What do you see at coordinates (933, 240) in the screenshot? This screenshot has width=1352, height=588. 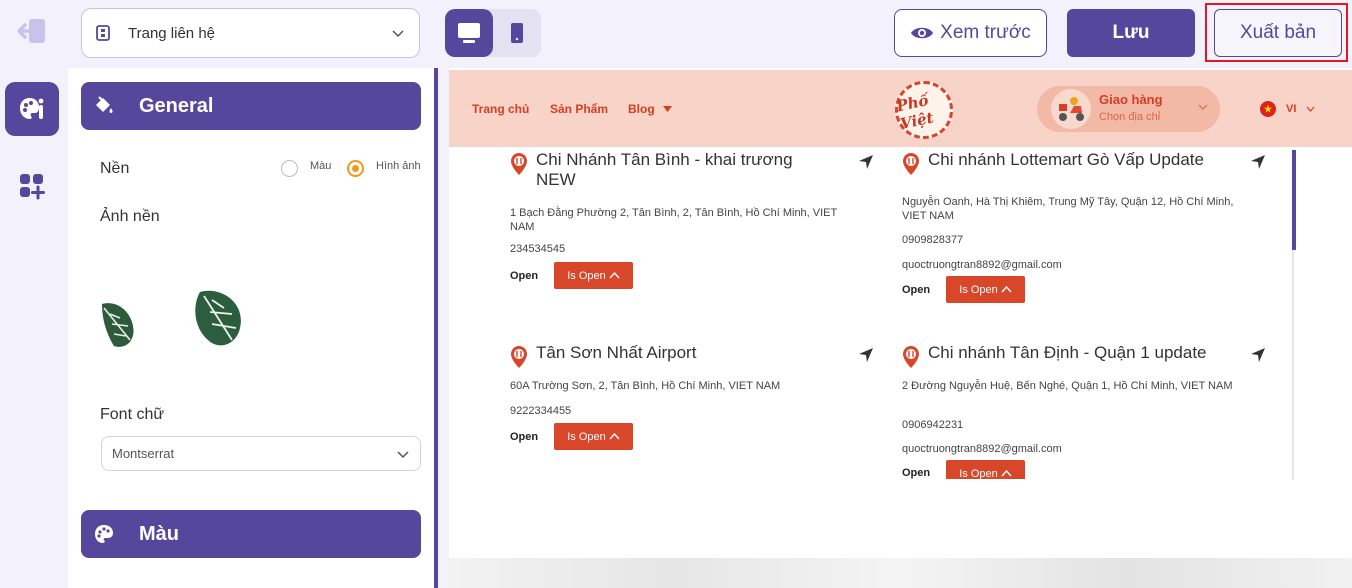 I see `branch-phone: 0909828377` at bounding box center [933, 240].